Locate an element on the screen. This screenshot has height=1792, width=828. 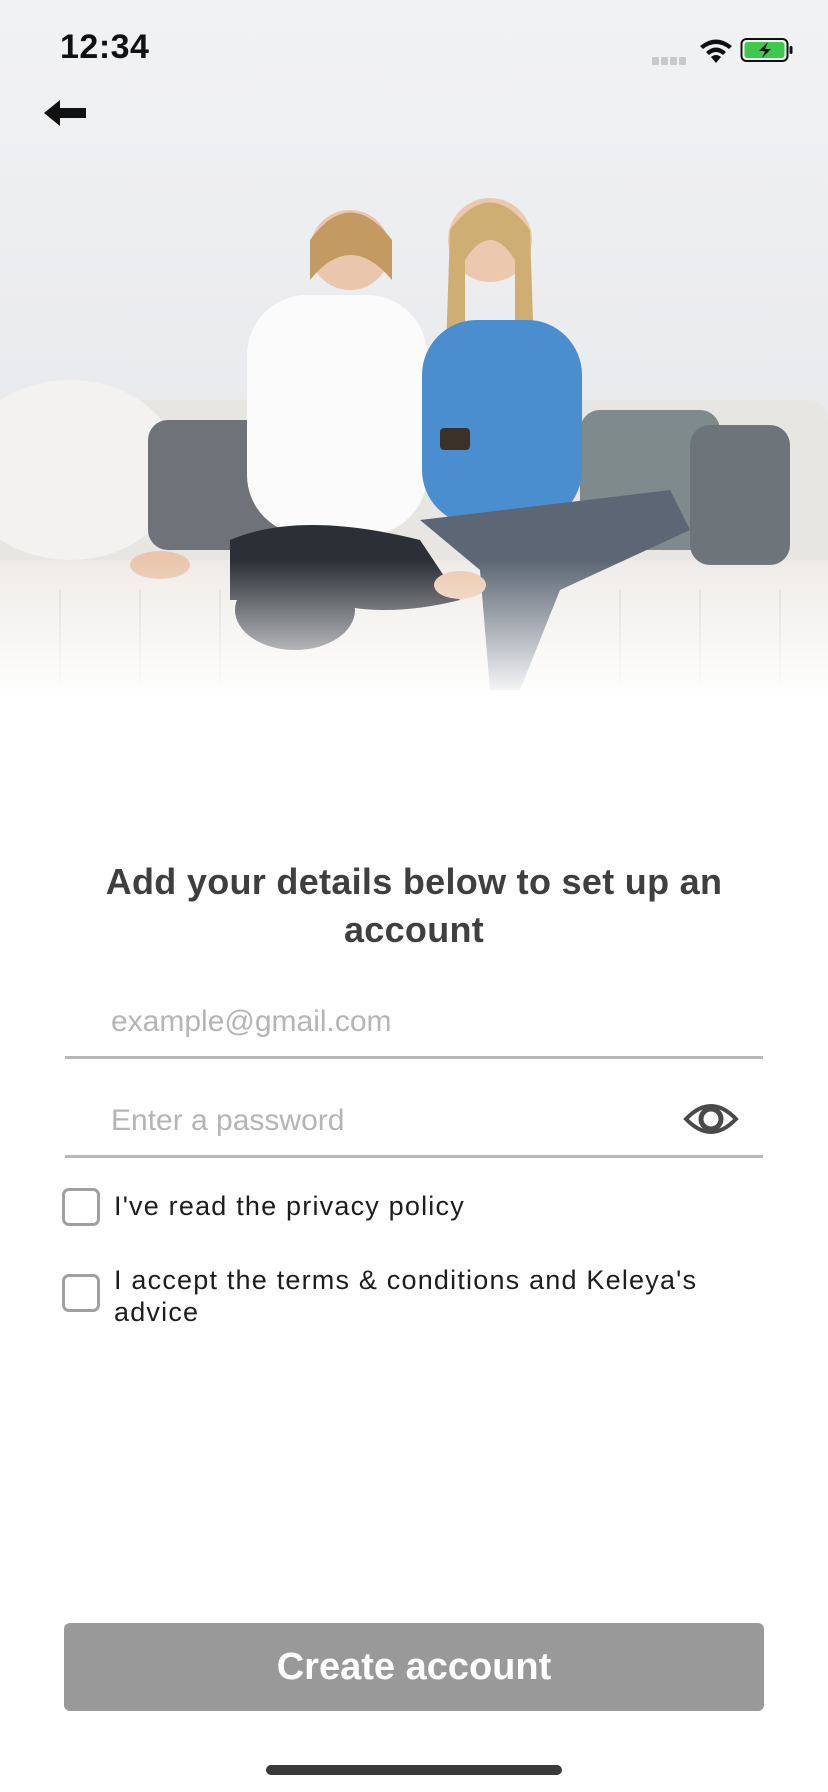
battery-charging-icon is located at coordinates (766, 50).